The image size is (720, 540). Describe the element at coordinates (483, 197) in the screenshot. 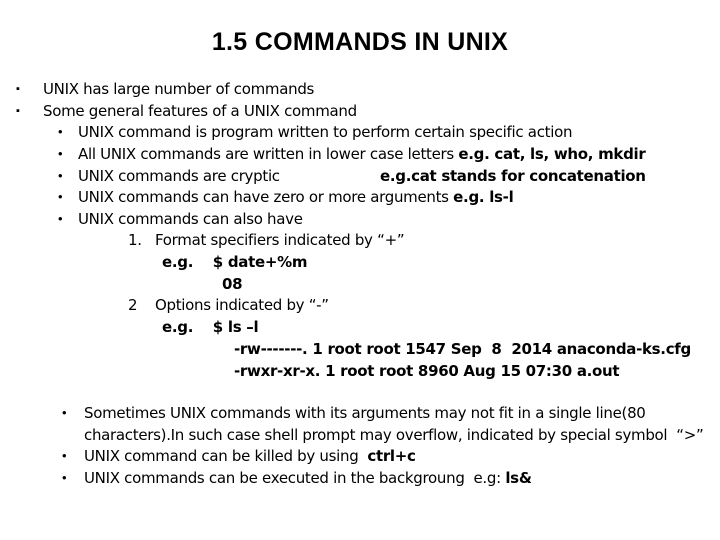

I see `feature-example: e.g. ls-l` at that location.